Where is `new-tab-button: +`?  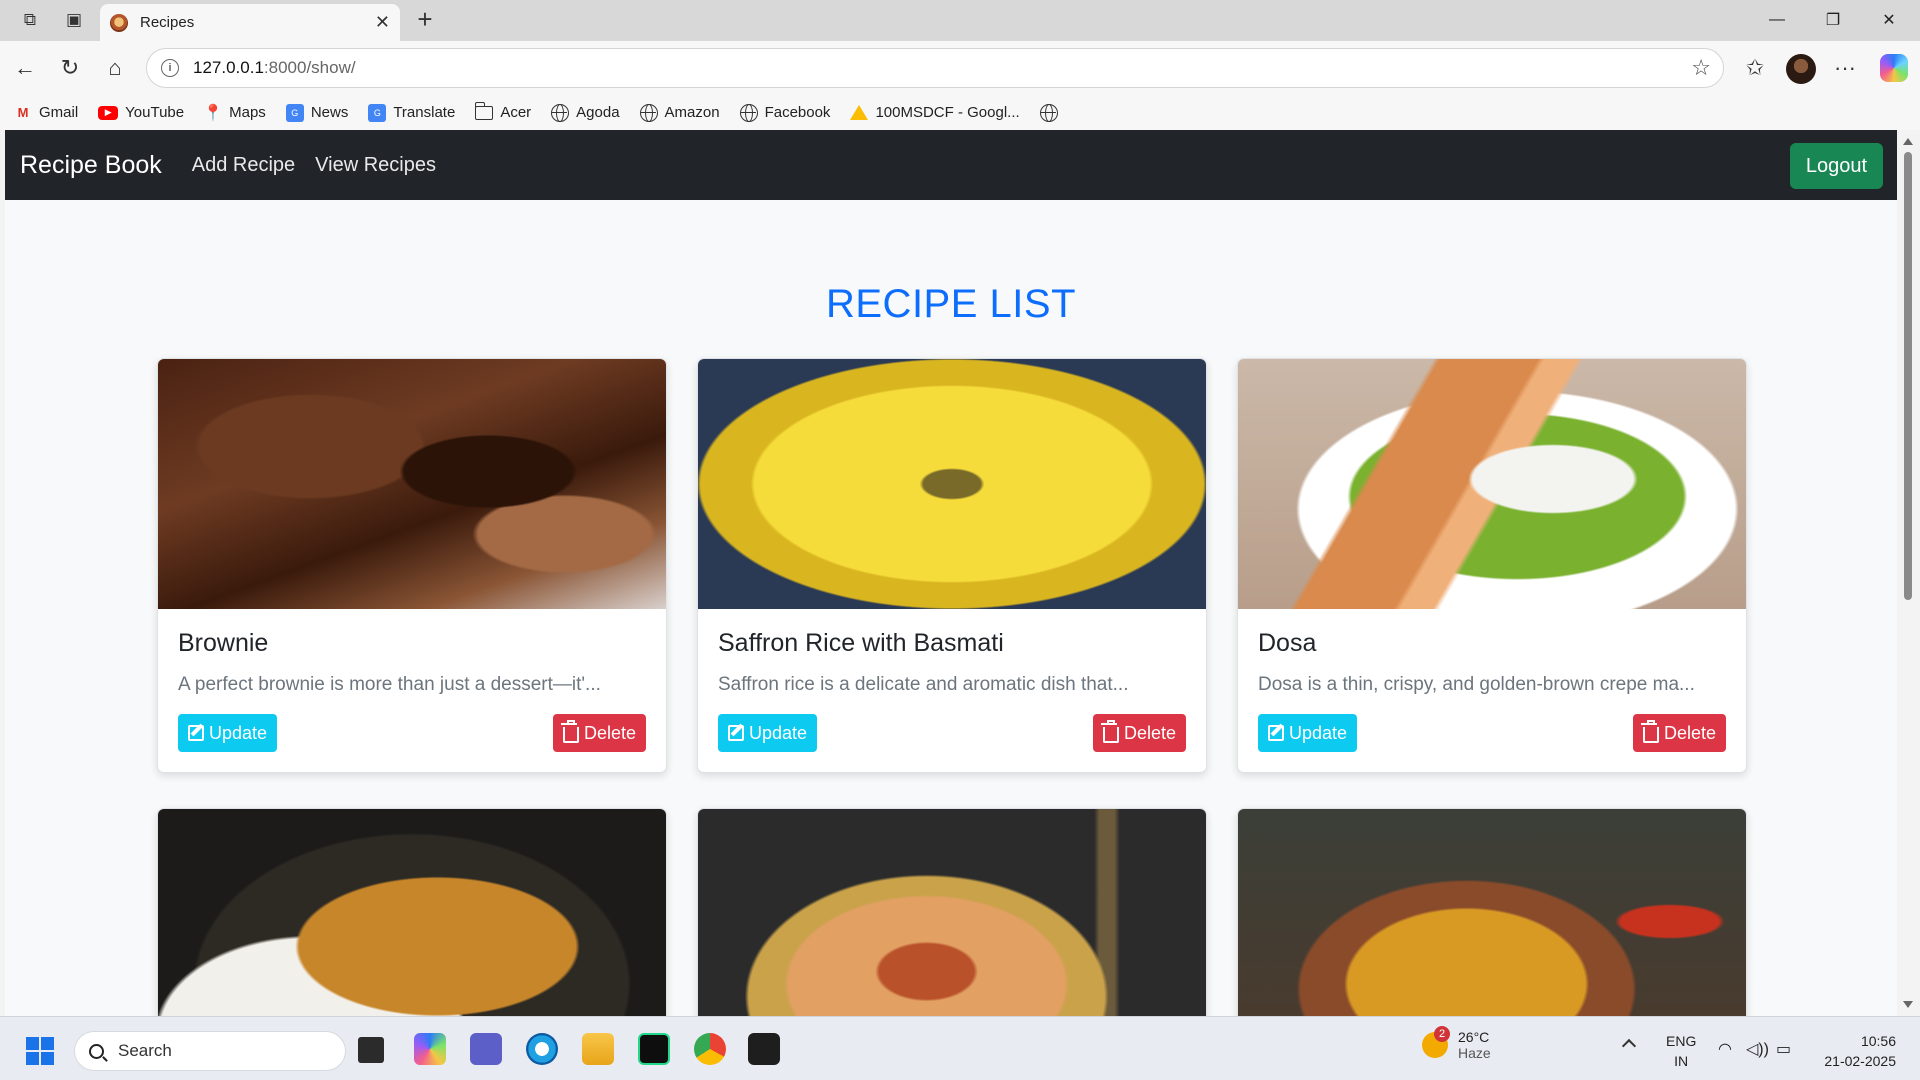 new-tab-button: + is located at coordinates (425, 20).